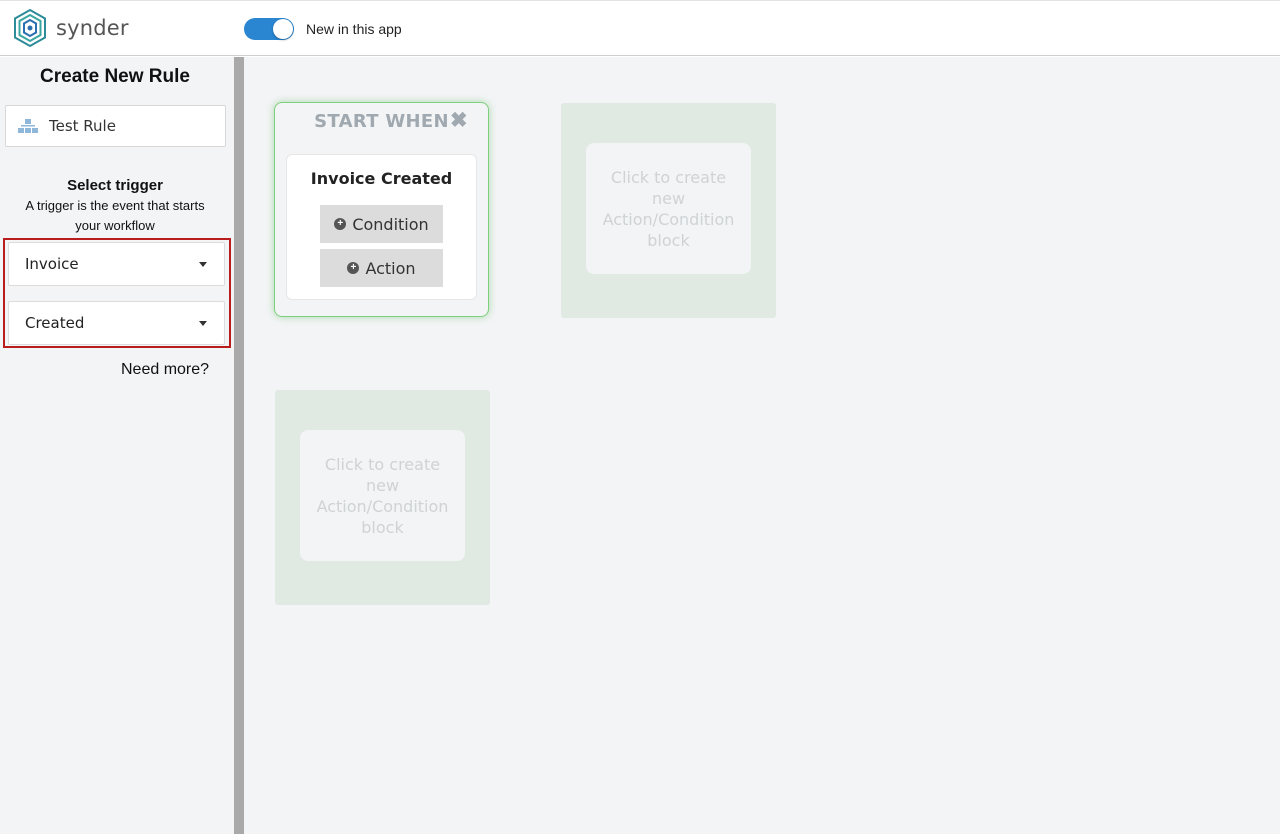 This screenshot has width=1280, height=834. I want to click on add-action-button: + Action, so click(381, 268).